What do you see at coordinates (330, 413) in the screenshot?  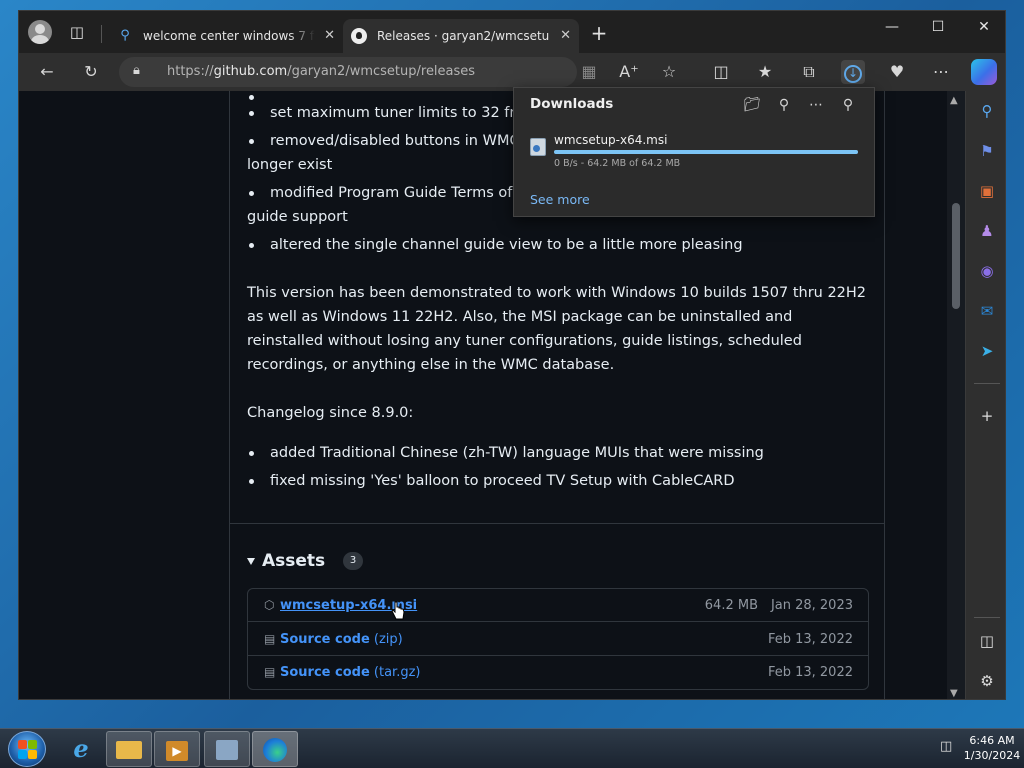 I see `changelog-heading: Changelog since 8.9.0:` at bounding box center [330, 413].